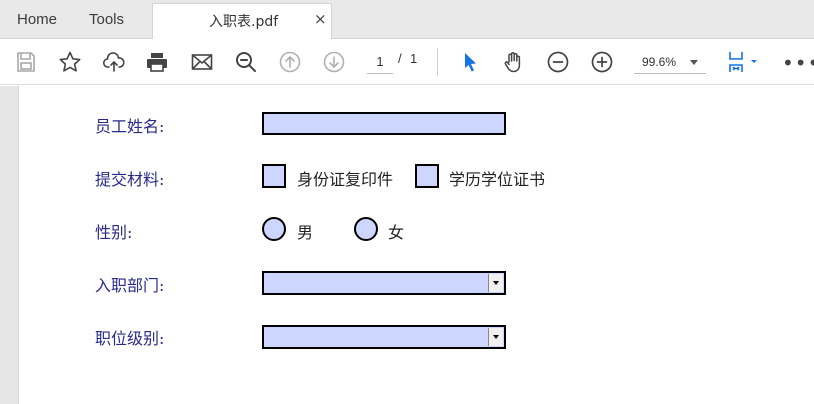 This screenshot has height=404, width=814. What do you see at coordinates (380, 62) in the screenshot?
I see `page-number-input: 1` at bounding box center [380, 62].